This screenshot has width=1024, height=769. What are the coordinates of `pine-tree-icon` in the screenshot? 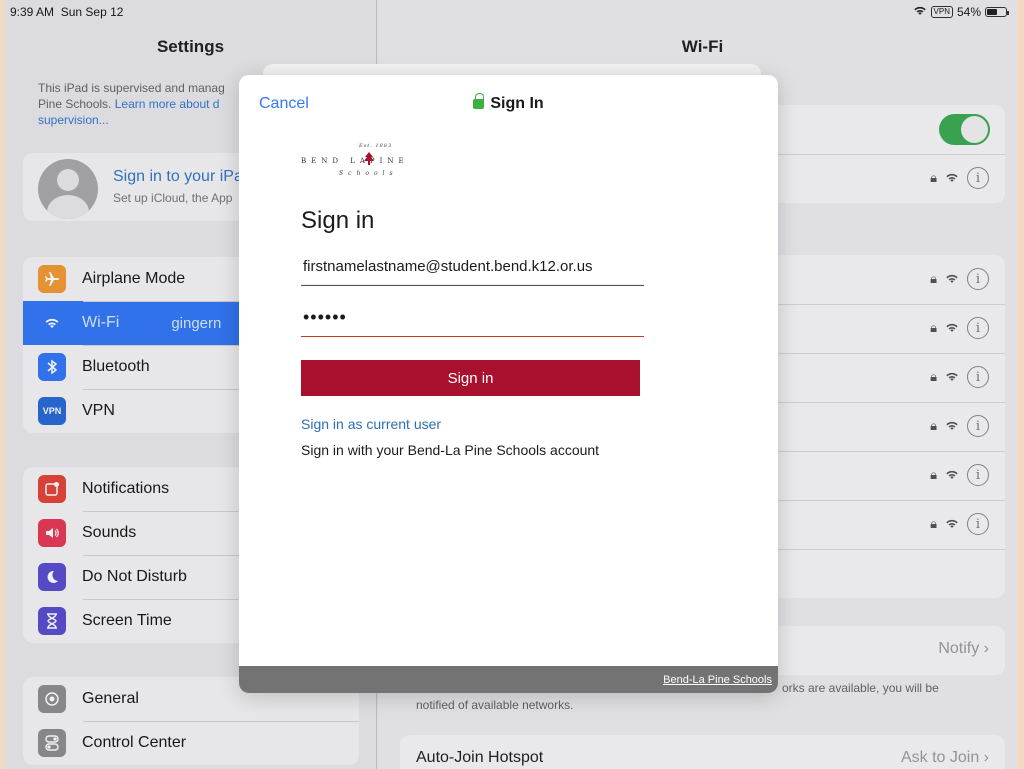 It's located at (369, 158).